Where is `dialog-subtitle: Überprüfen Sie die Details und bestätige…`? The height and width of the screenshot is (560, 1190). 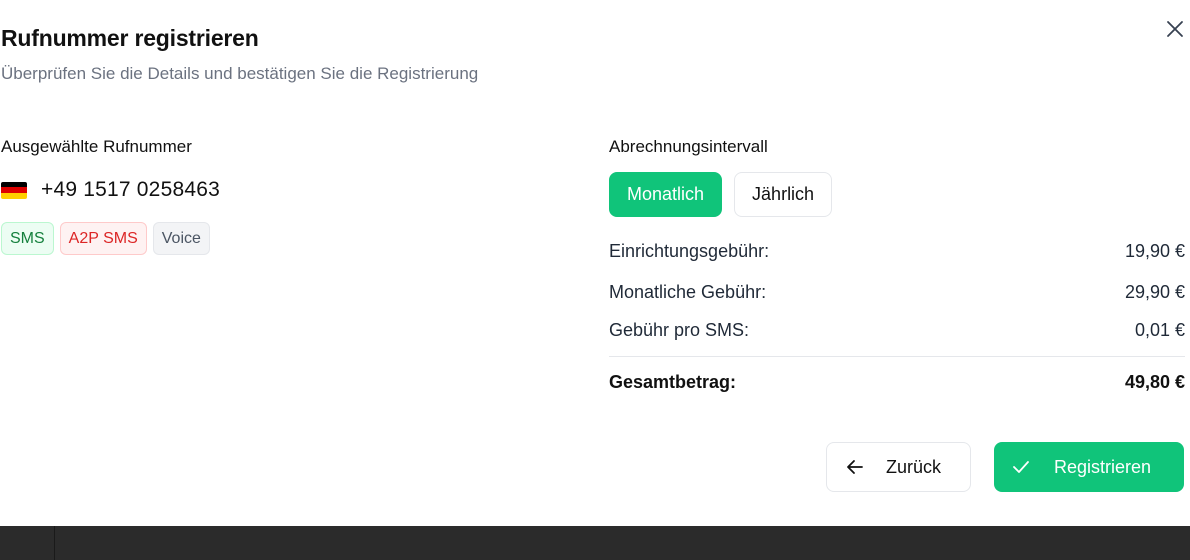 dialog-subtitle: Überprüfen Sie die Details und bestätige… is located at coordinates (240, 73).